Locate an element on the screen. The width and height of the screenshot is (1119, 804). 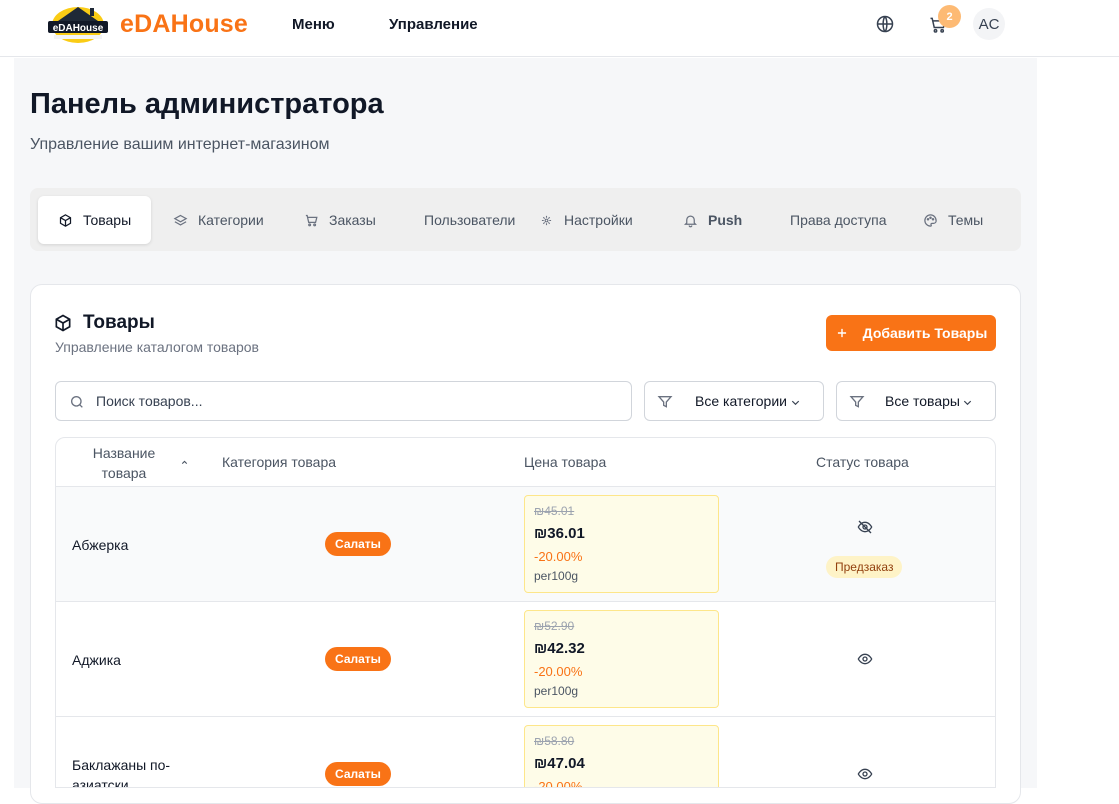
price-box: ₪45.01 ₪36.01 -20.00% per100g is located at coordinates (621, 544).